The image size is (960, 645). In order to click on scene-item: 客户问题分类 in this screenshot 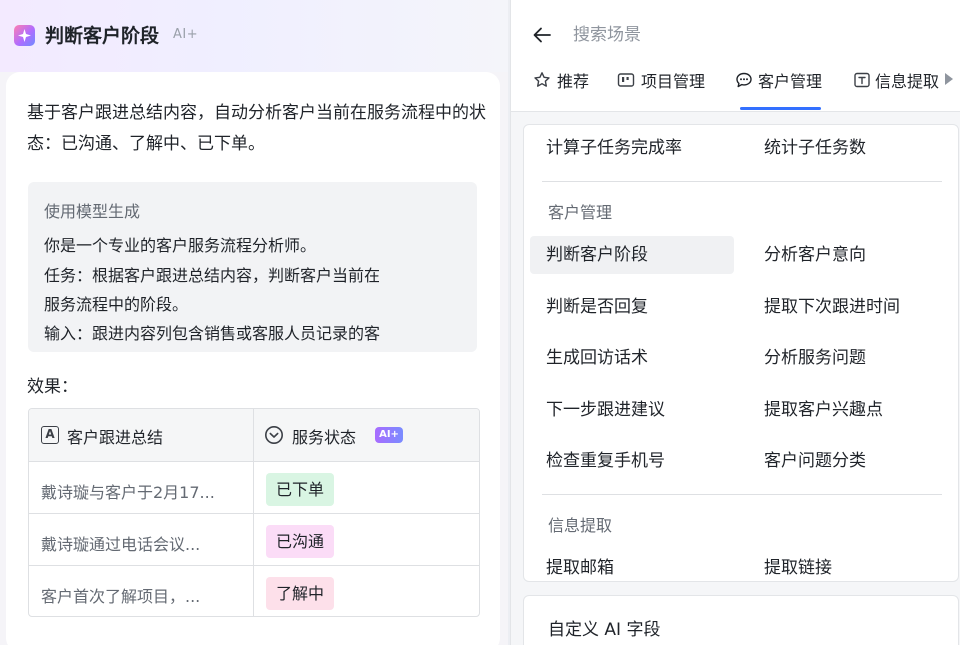, I will do `click(850, 461)`.